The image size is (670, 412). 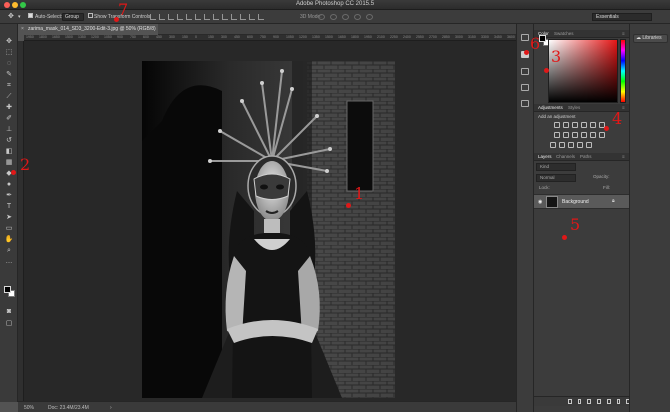 What do you see at coordinates (608, 401) in the screenshot?
I see `new-group-icon` at bounding box center [608, 401].